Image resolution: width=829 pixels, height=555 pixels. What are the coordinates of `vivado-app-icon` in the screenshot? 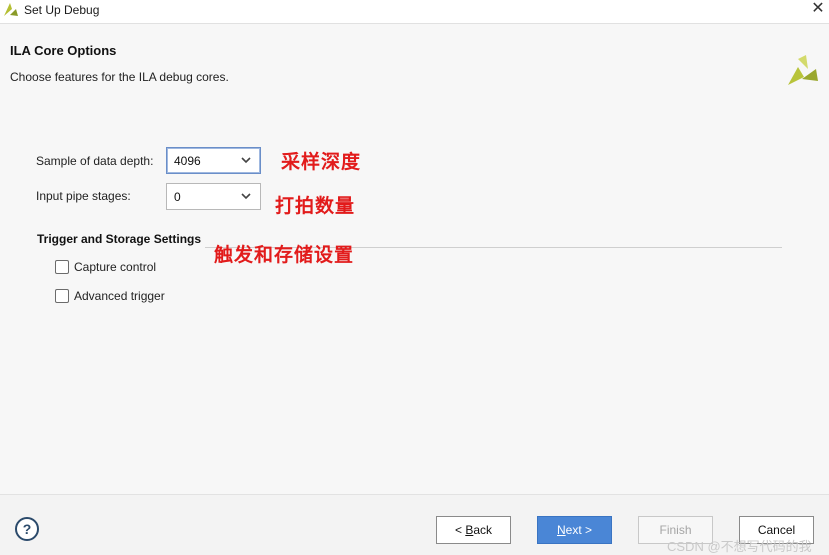 It's located at (11, 11).